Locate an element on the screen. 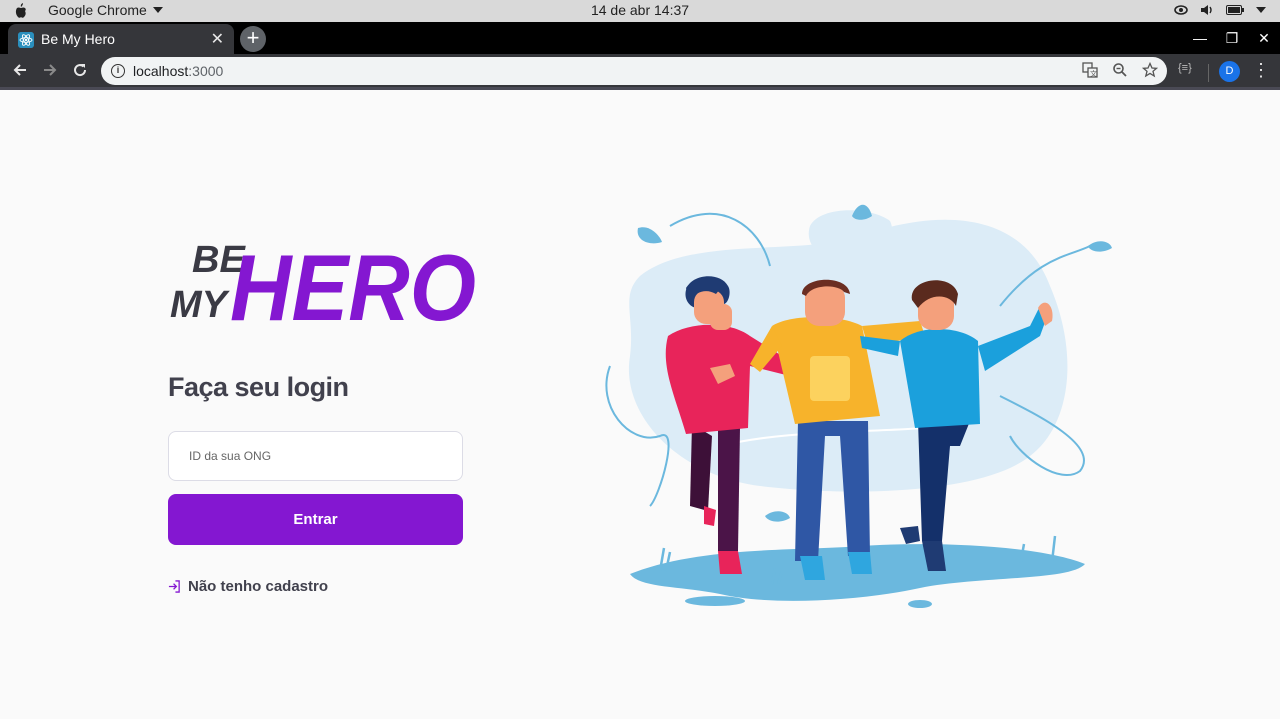 This screenshot has height=719, width=1280. system-tray is located at coordinates (1220, 10).